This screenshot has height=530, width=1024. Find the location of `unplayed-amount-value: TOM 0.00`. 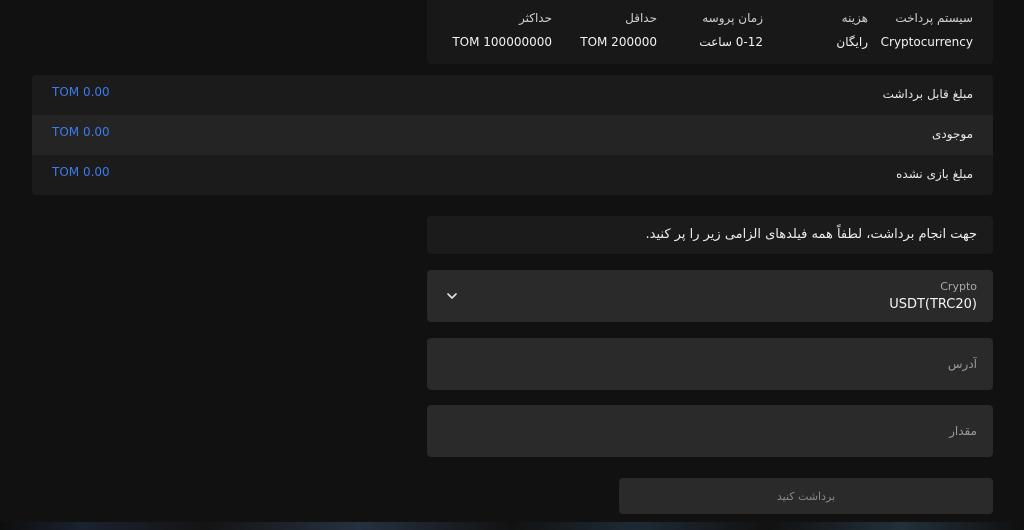

unplayed-amount-value: TOM 0.00 is located at coordinates (81, 172).